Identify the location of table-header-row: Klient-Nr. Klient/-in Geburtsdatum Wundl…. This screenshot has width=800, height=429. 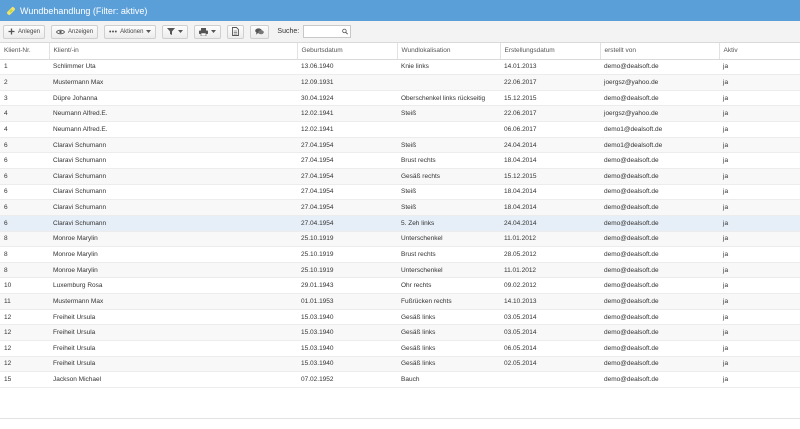
(400, 51).